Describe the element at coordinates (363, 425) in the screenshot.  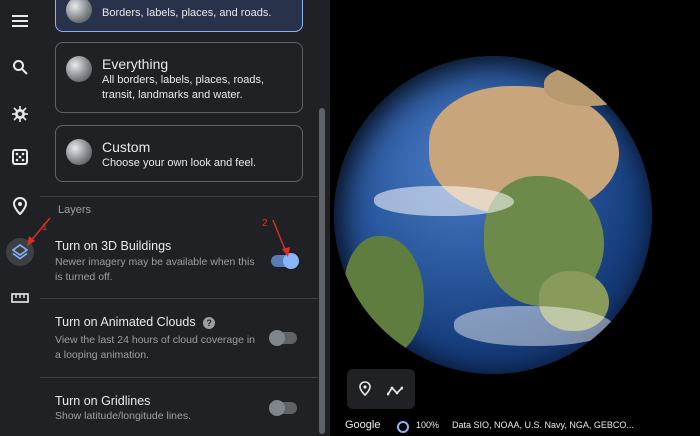
I see `google-logo: Google` at that location.